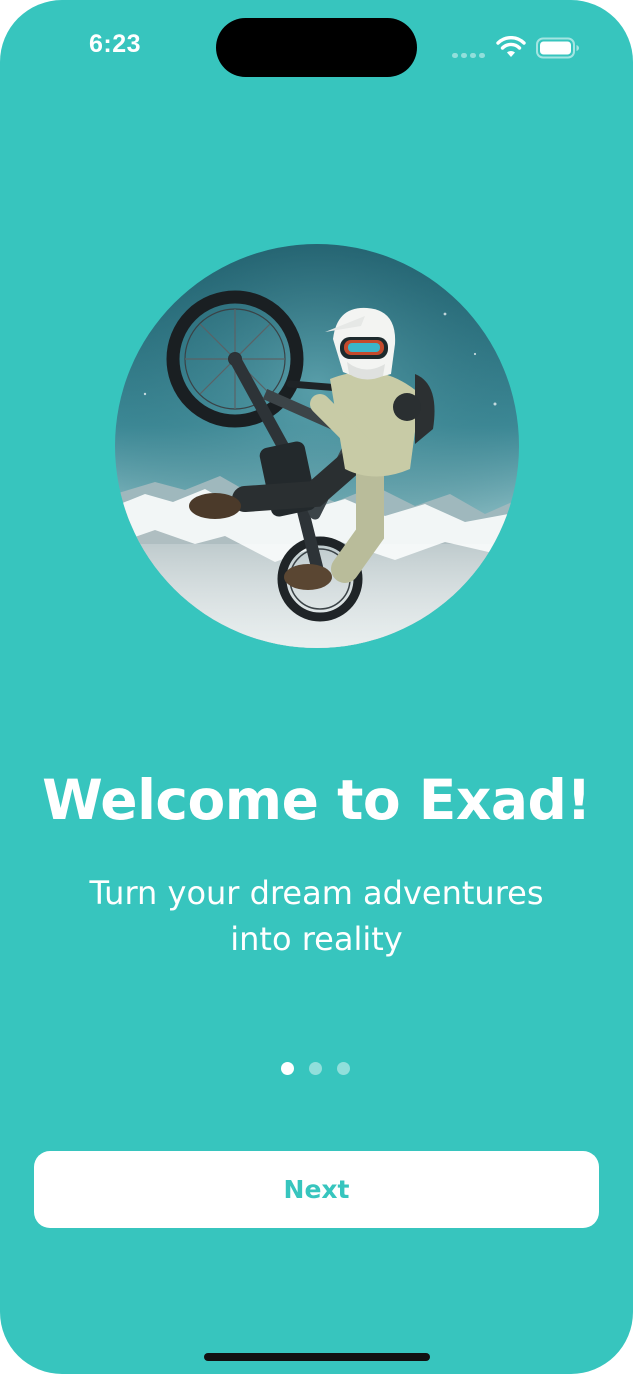 The image size is (633, 1374). I want to click on page-indicator, so click(315, 1069).